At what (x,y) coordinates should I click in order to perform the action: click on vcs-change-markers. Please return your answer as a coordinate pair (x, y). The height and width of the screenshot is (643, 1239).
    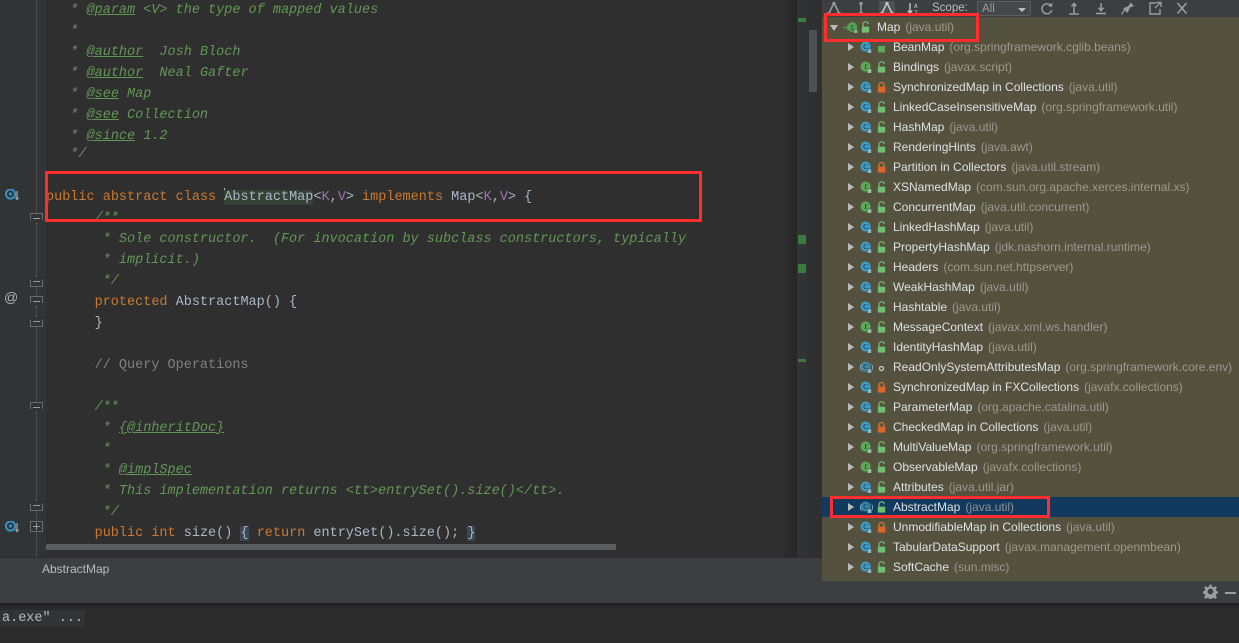
    Looking at the image, I should click on (802, 278).